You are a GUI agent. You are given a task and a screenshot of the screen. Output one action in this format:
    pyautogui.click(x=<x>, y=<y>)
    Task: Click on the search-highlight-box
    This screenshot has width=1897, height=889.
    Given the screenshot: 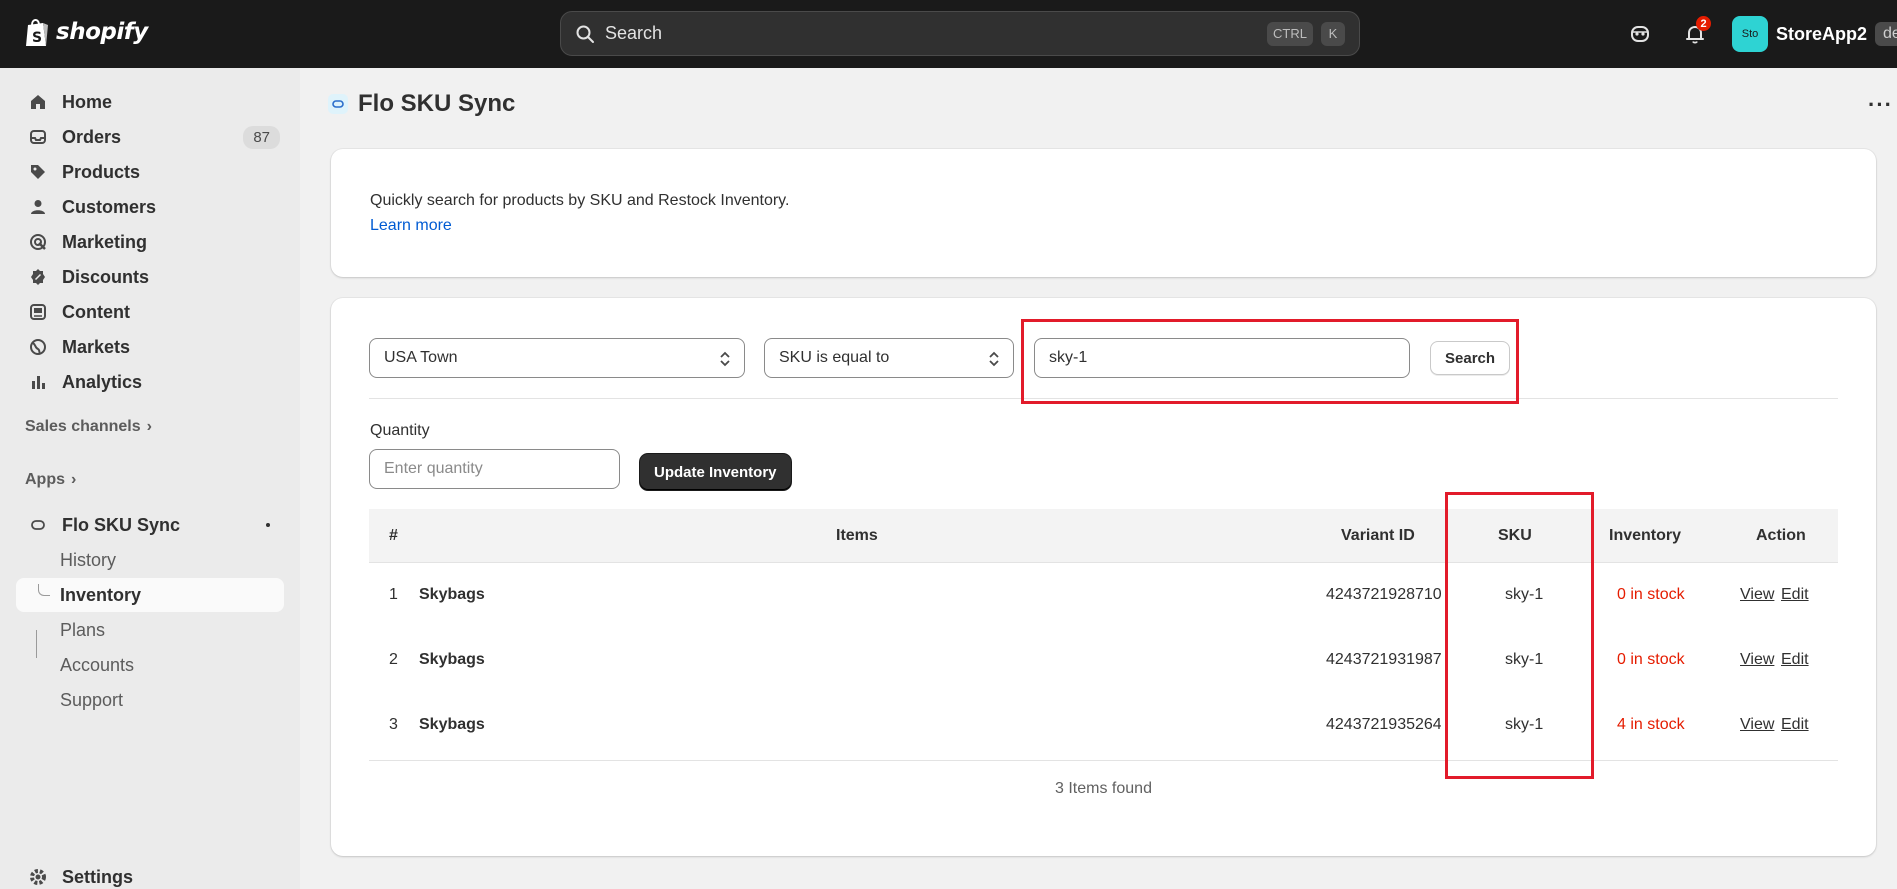 What is the action you would take?
    pyautogui.click(x=1270, y=361)
    